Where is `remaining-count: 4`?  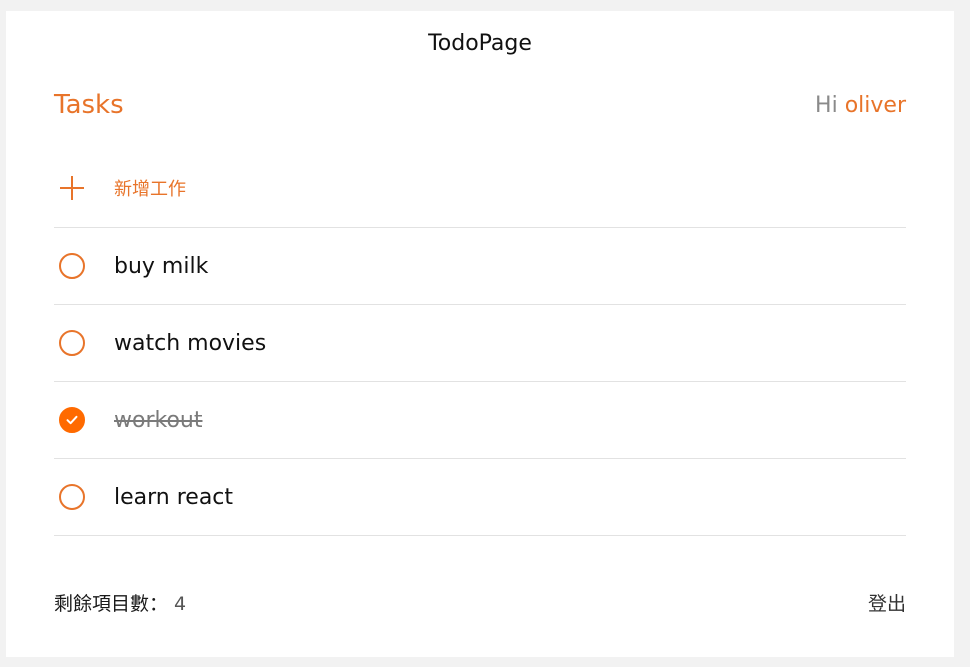 remaining-count: 4 is located at coordinates (180, 604).